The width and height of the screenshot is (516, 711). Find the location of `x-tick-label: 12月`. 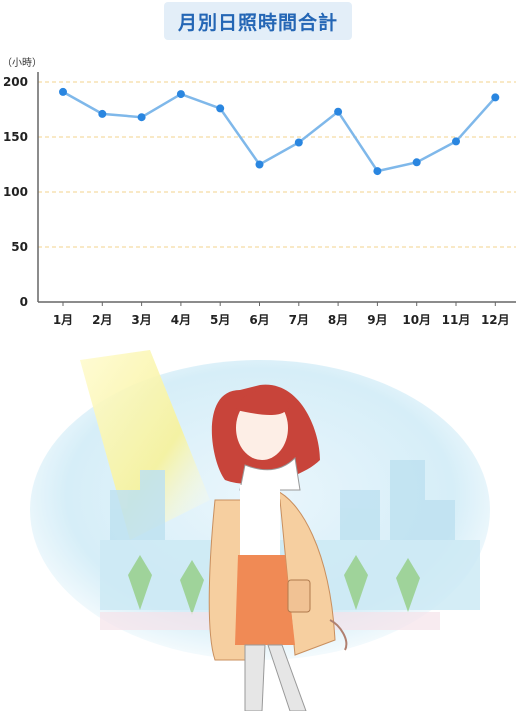

x-tick-label: 12月 is located at coordinates (495, 320).